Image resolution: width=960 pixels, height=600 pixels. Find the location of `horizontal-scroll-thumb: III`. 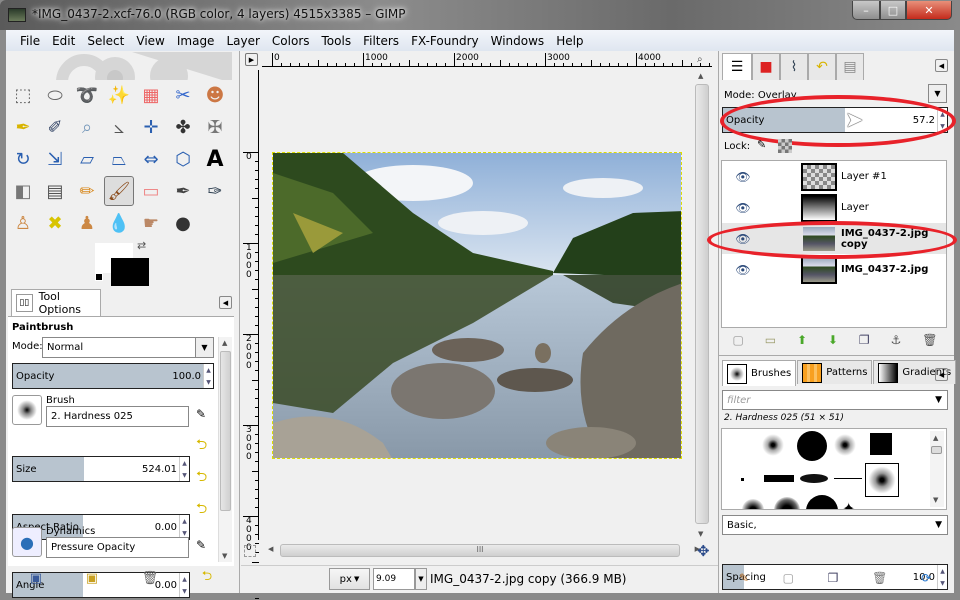

horizontal-scroll-thumb: III is located at coordinates (480, 550).